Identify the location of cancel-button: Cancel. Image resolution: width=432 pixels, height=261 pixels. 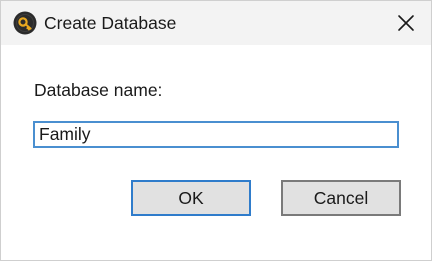
(341, 198).